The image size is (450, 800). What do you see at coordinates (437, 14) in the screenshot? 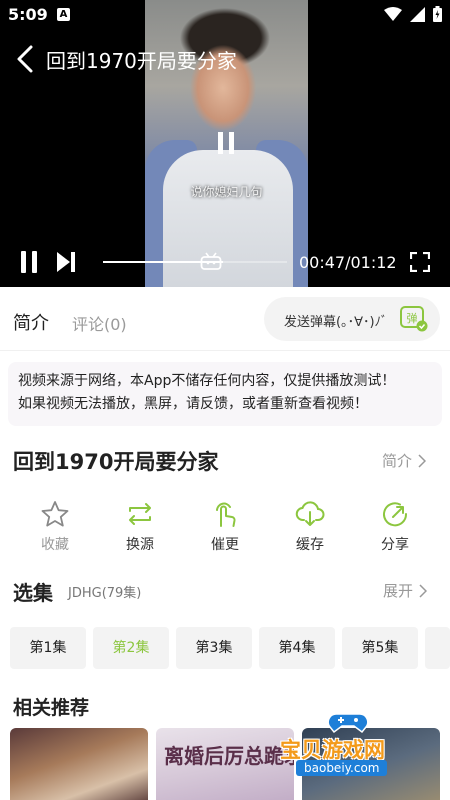
I see `battery-icon` at bounding box center [437, 14].